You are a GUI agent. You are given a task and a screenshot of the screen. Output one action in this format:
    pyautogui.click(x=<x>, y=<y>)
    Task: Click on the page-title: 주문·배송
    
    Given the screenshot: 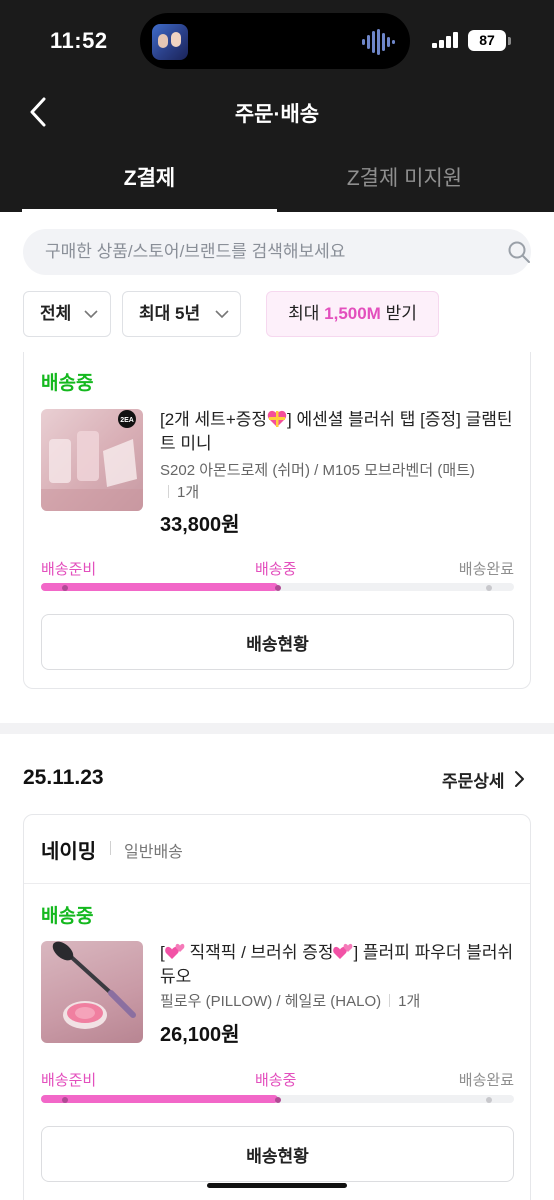 What is the action you would take?
    pyautogui.click(x=277, y=114)
    